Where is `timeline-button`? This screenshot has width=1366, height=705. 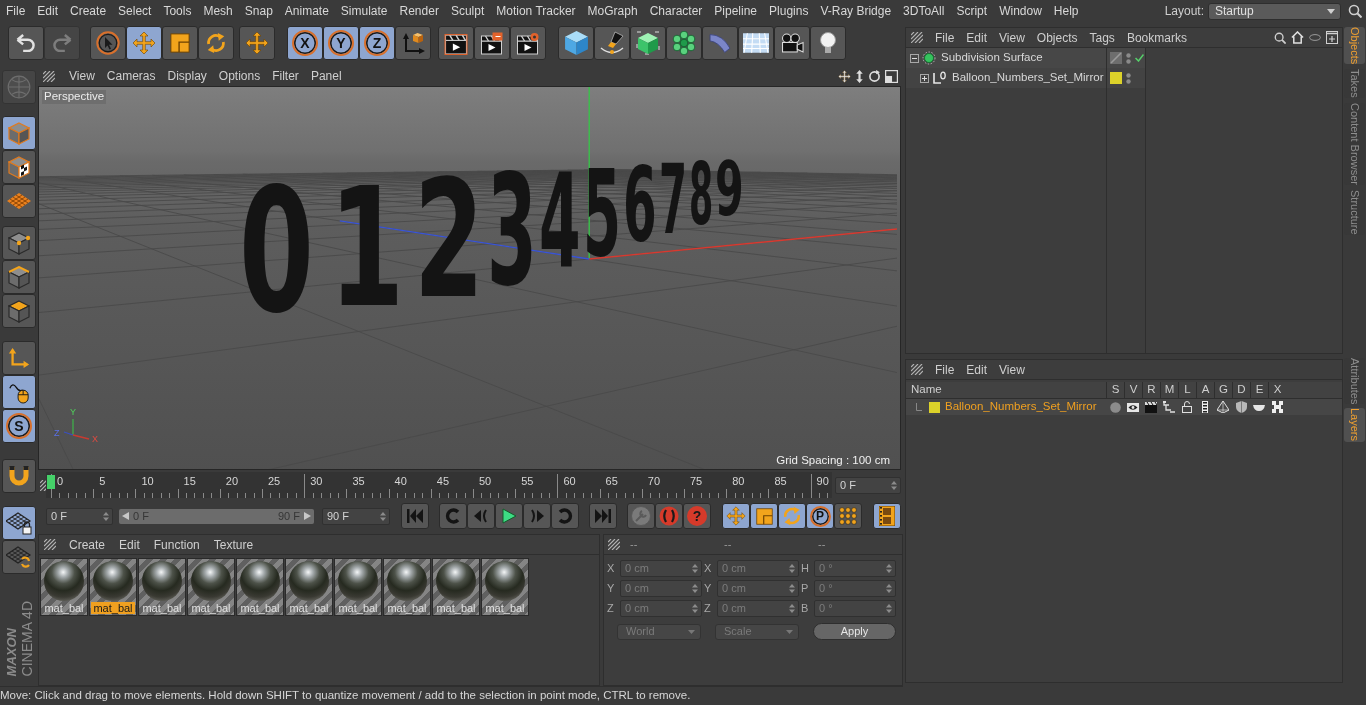
timeline-button is located at coordinates (887, 516).